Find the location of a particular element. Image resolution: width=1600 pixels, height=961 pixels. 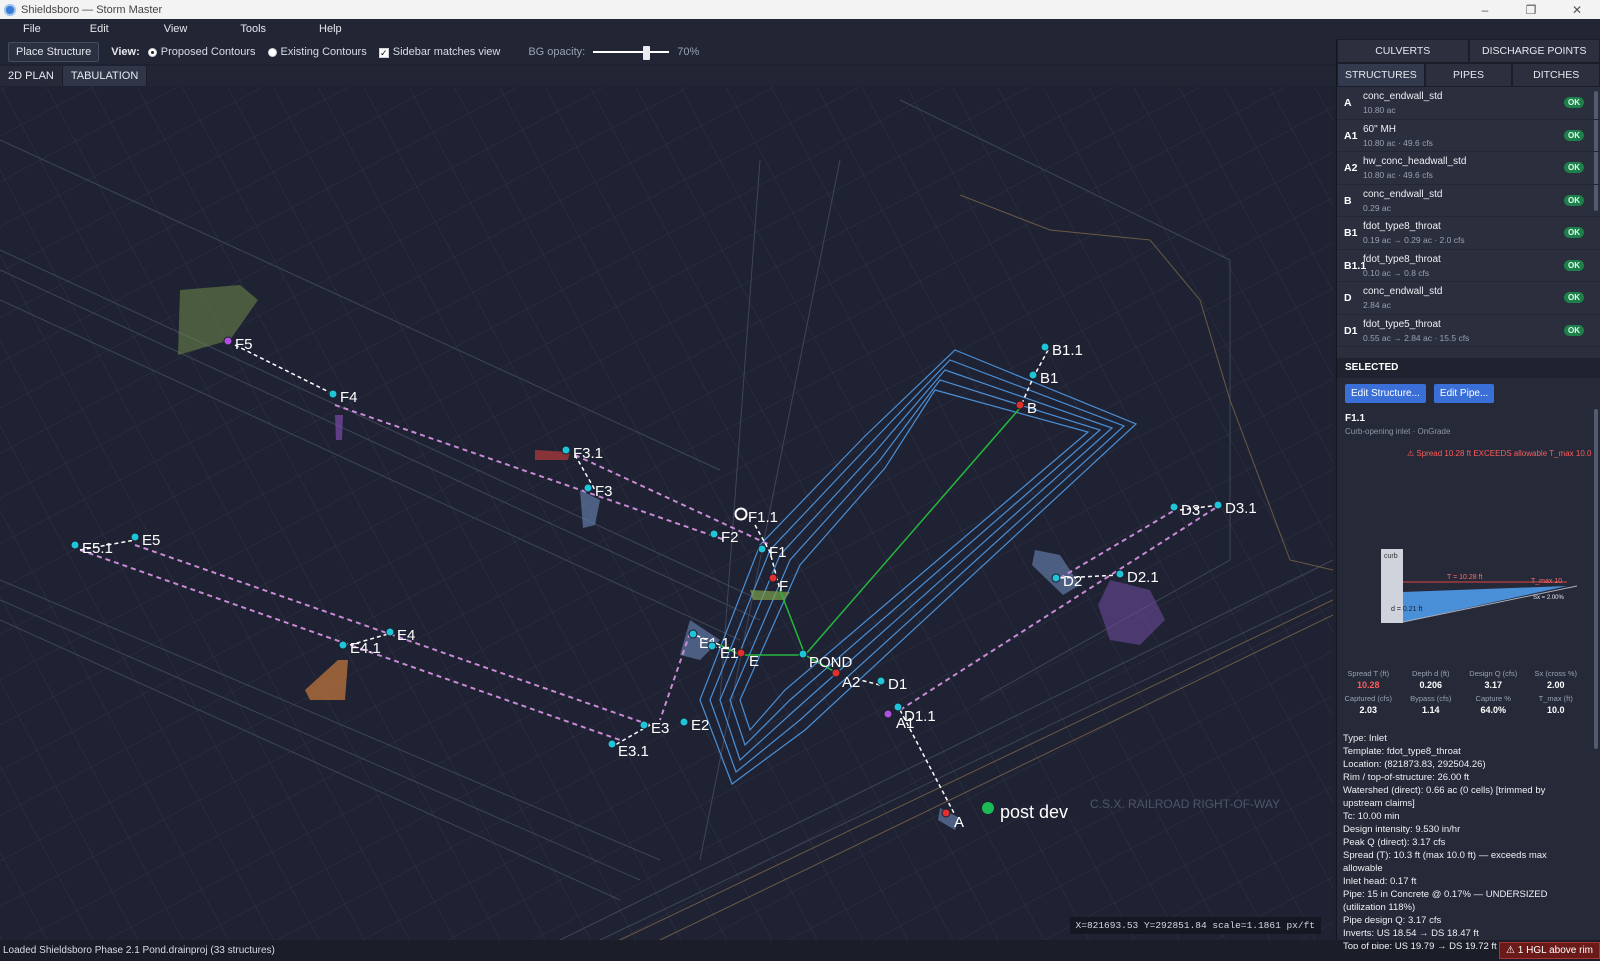

tab-structures: STRUCTURES is located at coordinates (1381, 75).